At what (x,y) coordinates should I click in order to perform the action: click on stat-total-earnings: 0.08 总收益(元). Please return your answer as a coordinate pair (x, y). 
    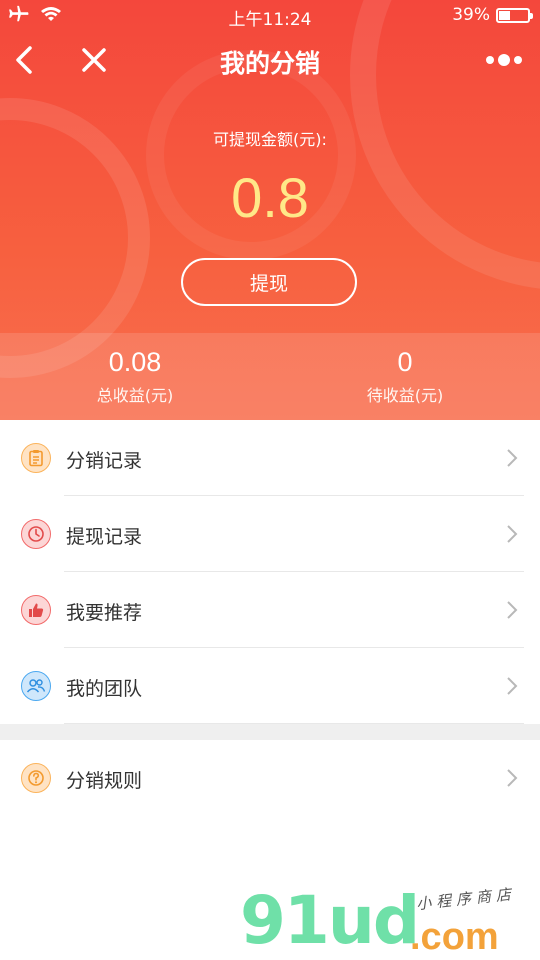
    Looking at the image, I should click on (135, 376).